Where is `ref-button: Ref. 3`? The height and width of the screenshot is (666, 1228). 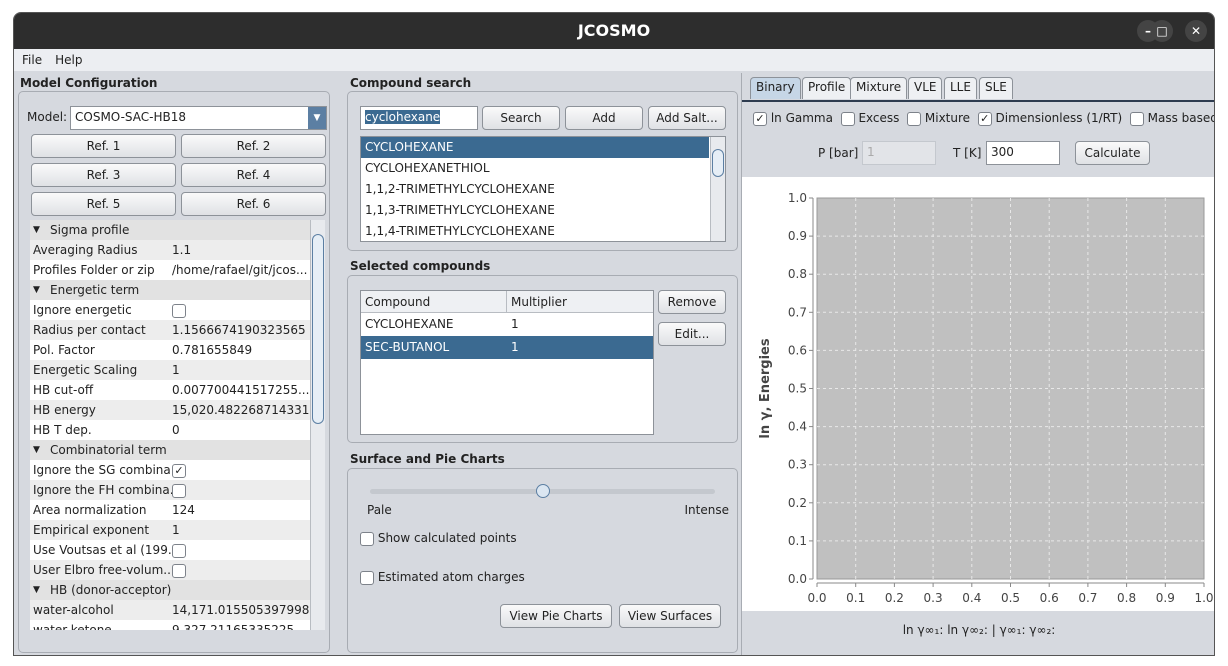
ref-button: Ref. 3 is located at coordinates (103, 175).